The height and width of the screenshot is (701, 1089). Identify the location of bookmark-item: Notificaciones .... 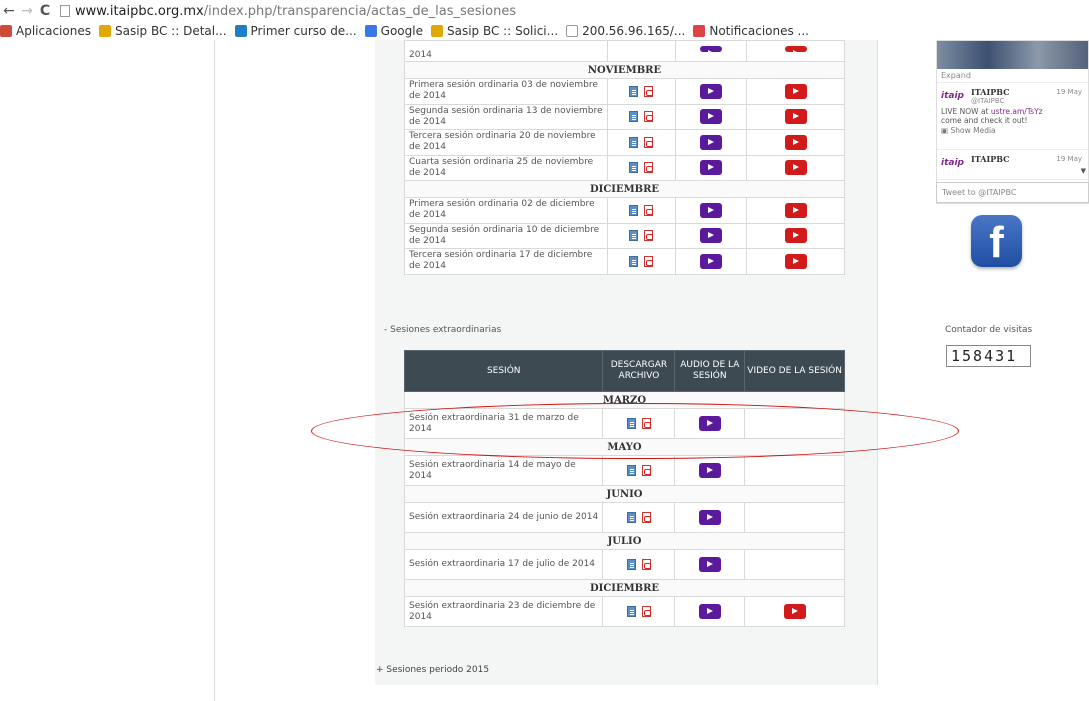
(751, 31).